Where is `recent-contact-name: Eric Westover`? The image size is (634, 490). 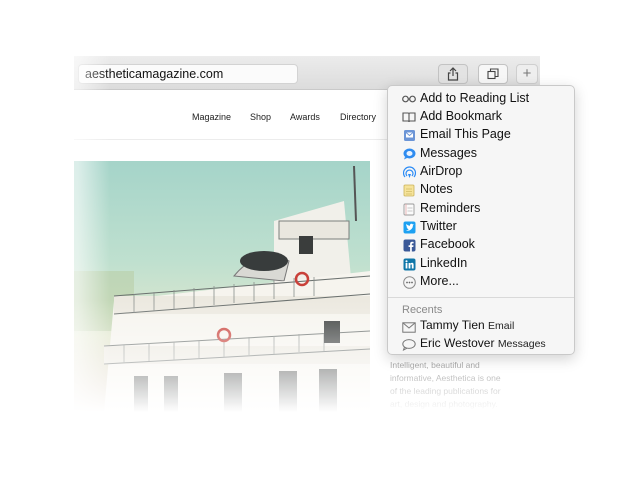
recent-contact-name: Eric Westover is located at coordinates (457, 343).